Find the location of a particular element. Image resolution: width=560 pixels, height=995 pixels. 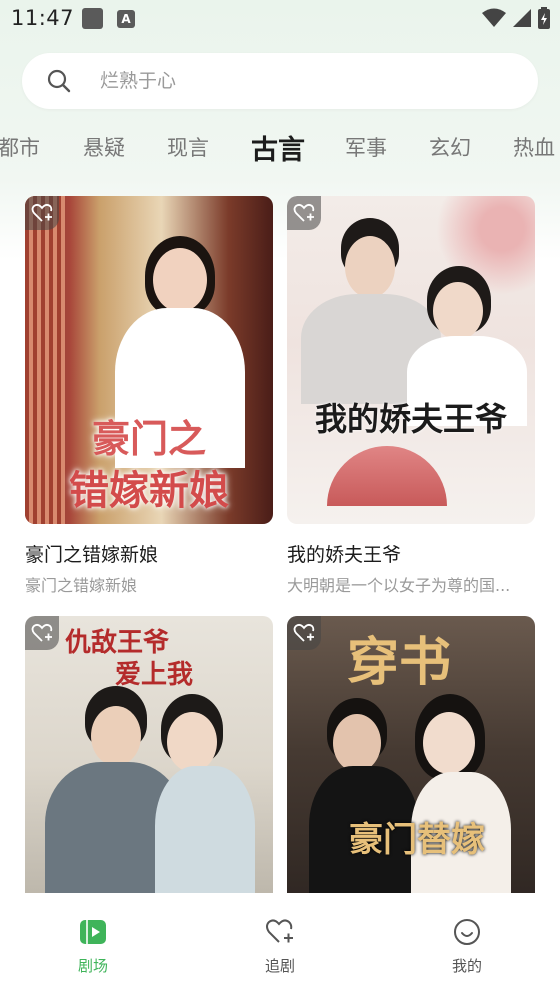

drama-description: 豪门之错嫁新娘 is located at coordinates (81, 585).